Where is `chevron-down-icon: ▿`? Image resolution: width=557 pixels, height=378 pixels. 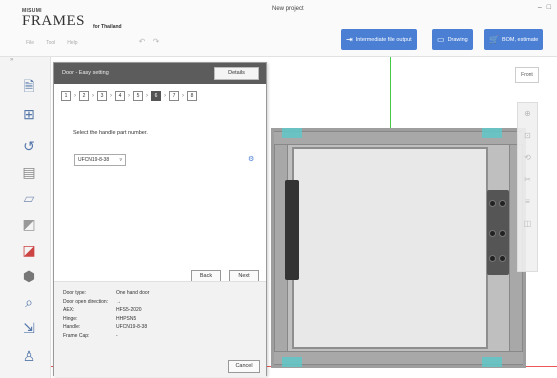
chevron-down-icon: ▿ is located at coordinates (120, 160).